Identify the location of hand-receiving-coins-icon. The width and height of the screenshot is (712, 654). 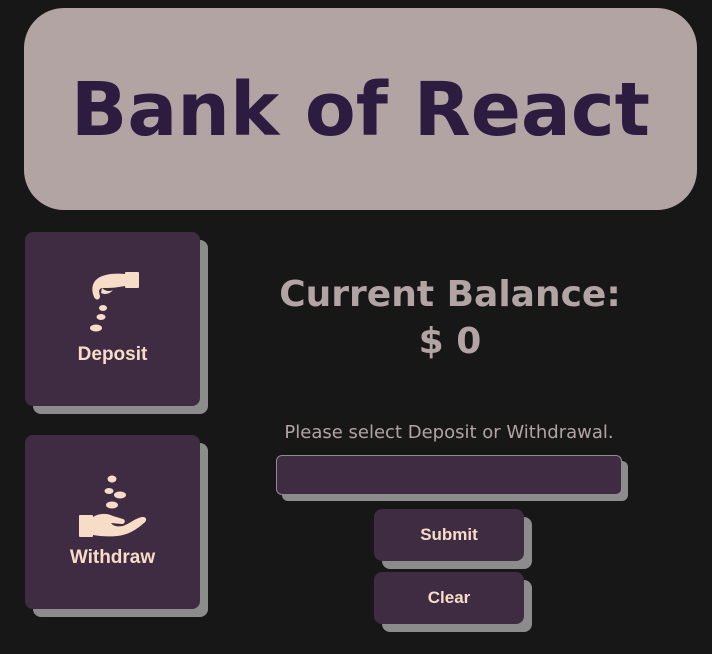
(113, 508).